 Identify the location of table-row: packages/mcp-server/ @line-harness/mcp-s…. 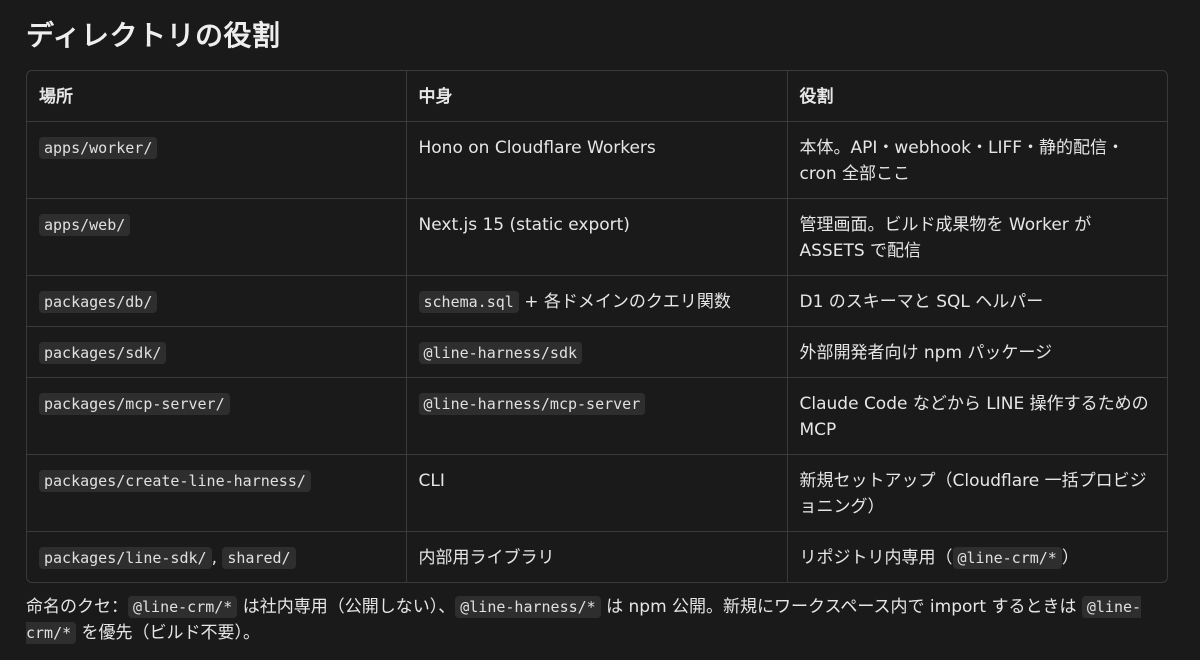
(597, 416).